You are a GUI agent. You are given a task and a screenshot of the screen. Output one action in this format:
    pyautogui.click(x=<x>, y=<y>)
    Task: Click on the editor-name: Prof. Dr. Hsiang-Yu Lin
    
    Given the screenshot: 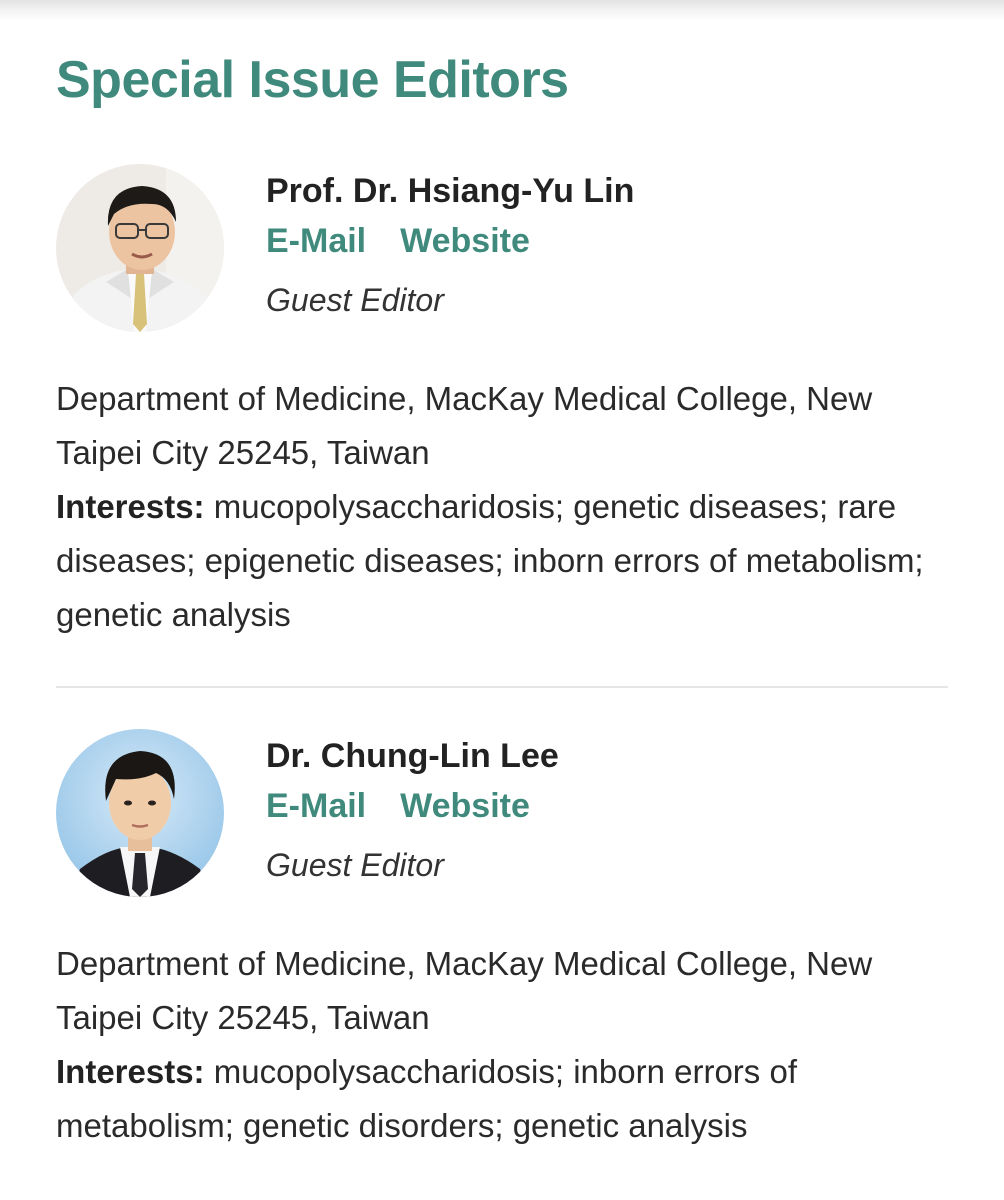 What is the action you would take?
    pyautogui.click(x=450, y=191)
    